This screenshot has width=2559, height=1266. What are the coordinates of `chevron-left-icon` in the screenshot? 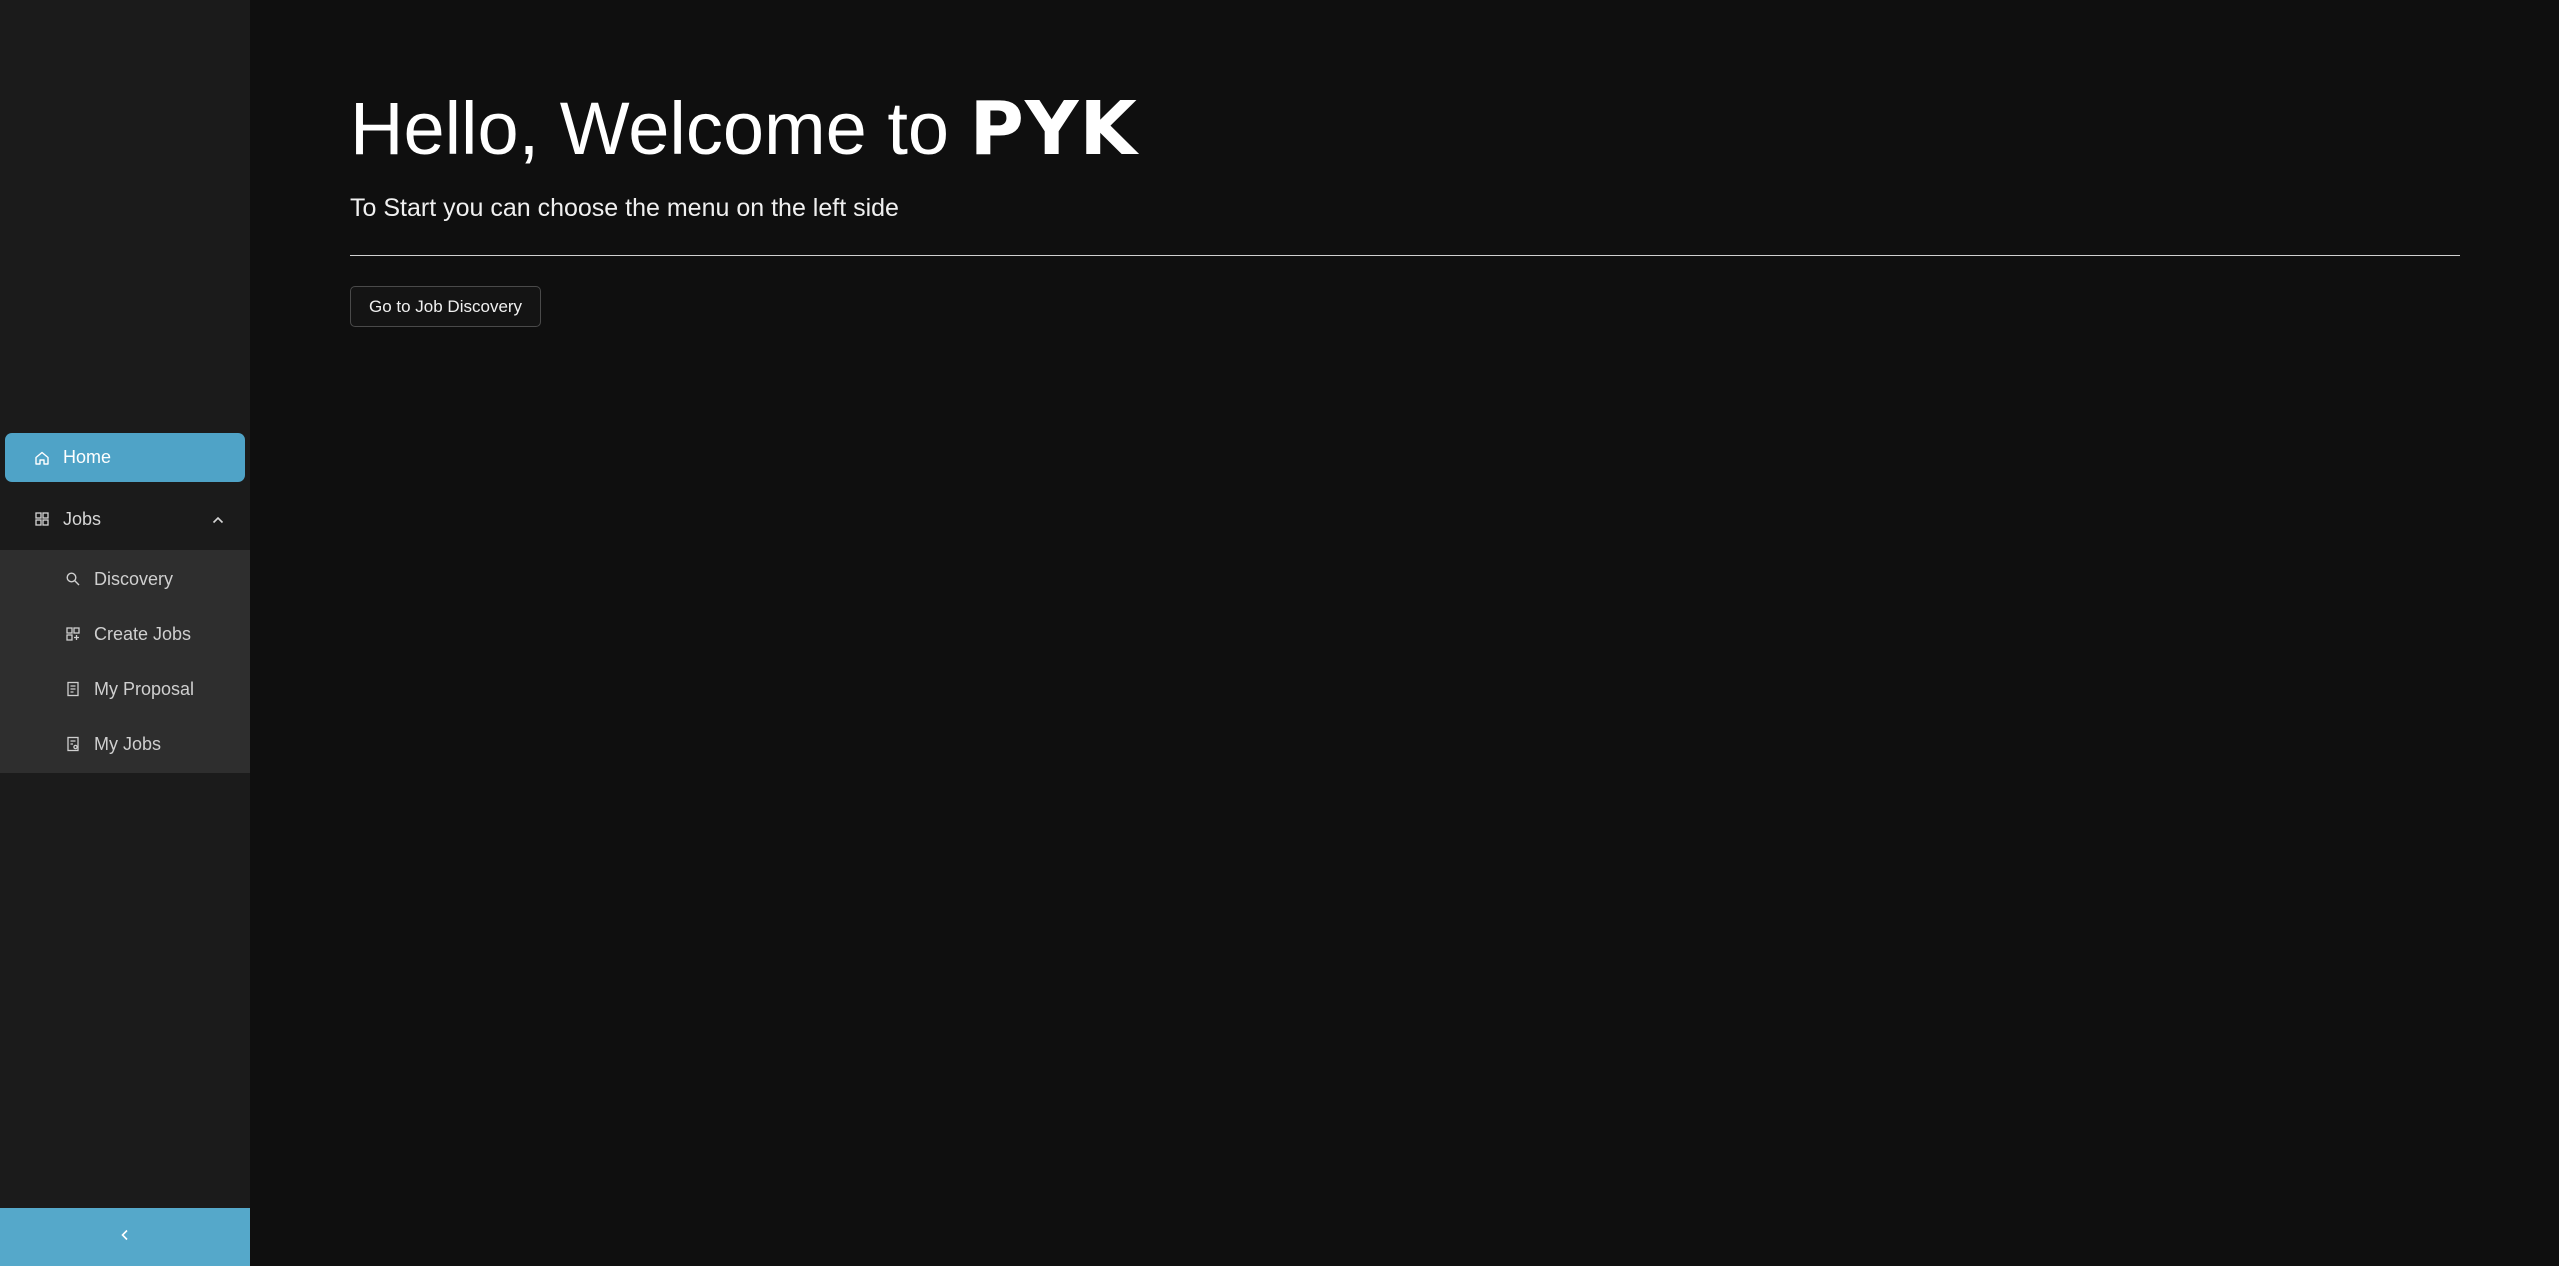 It's located at (125, 1237).